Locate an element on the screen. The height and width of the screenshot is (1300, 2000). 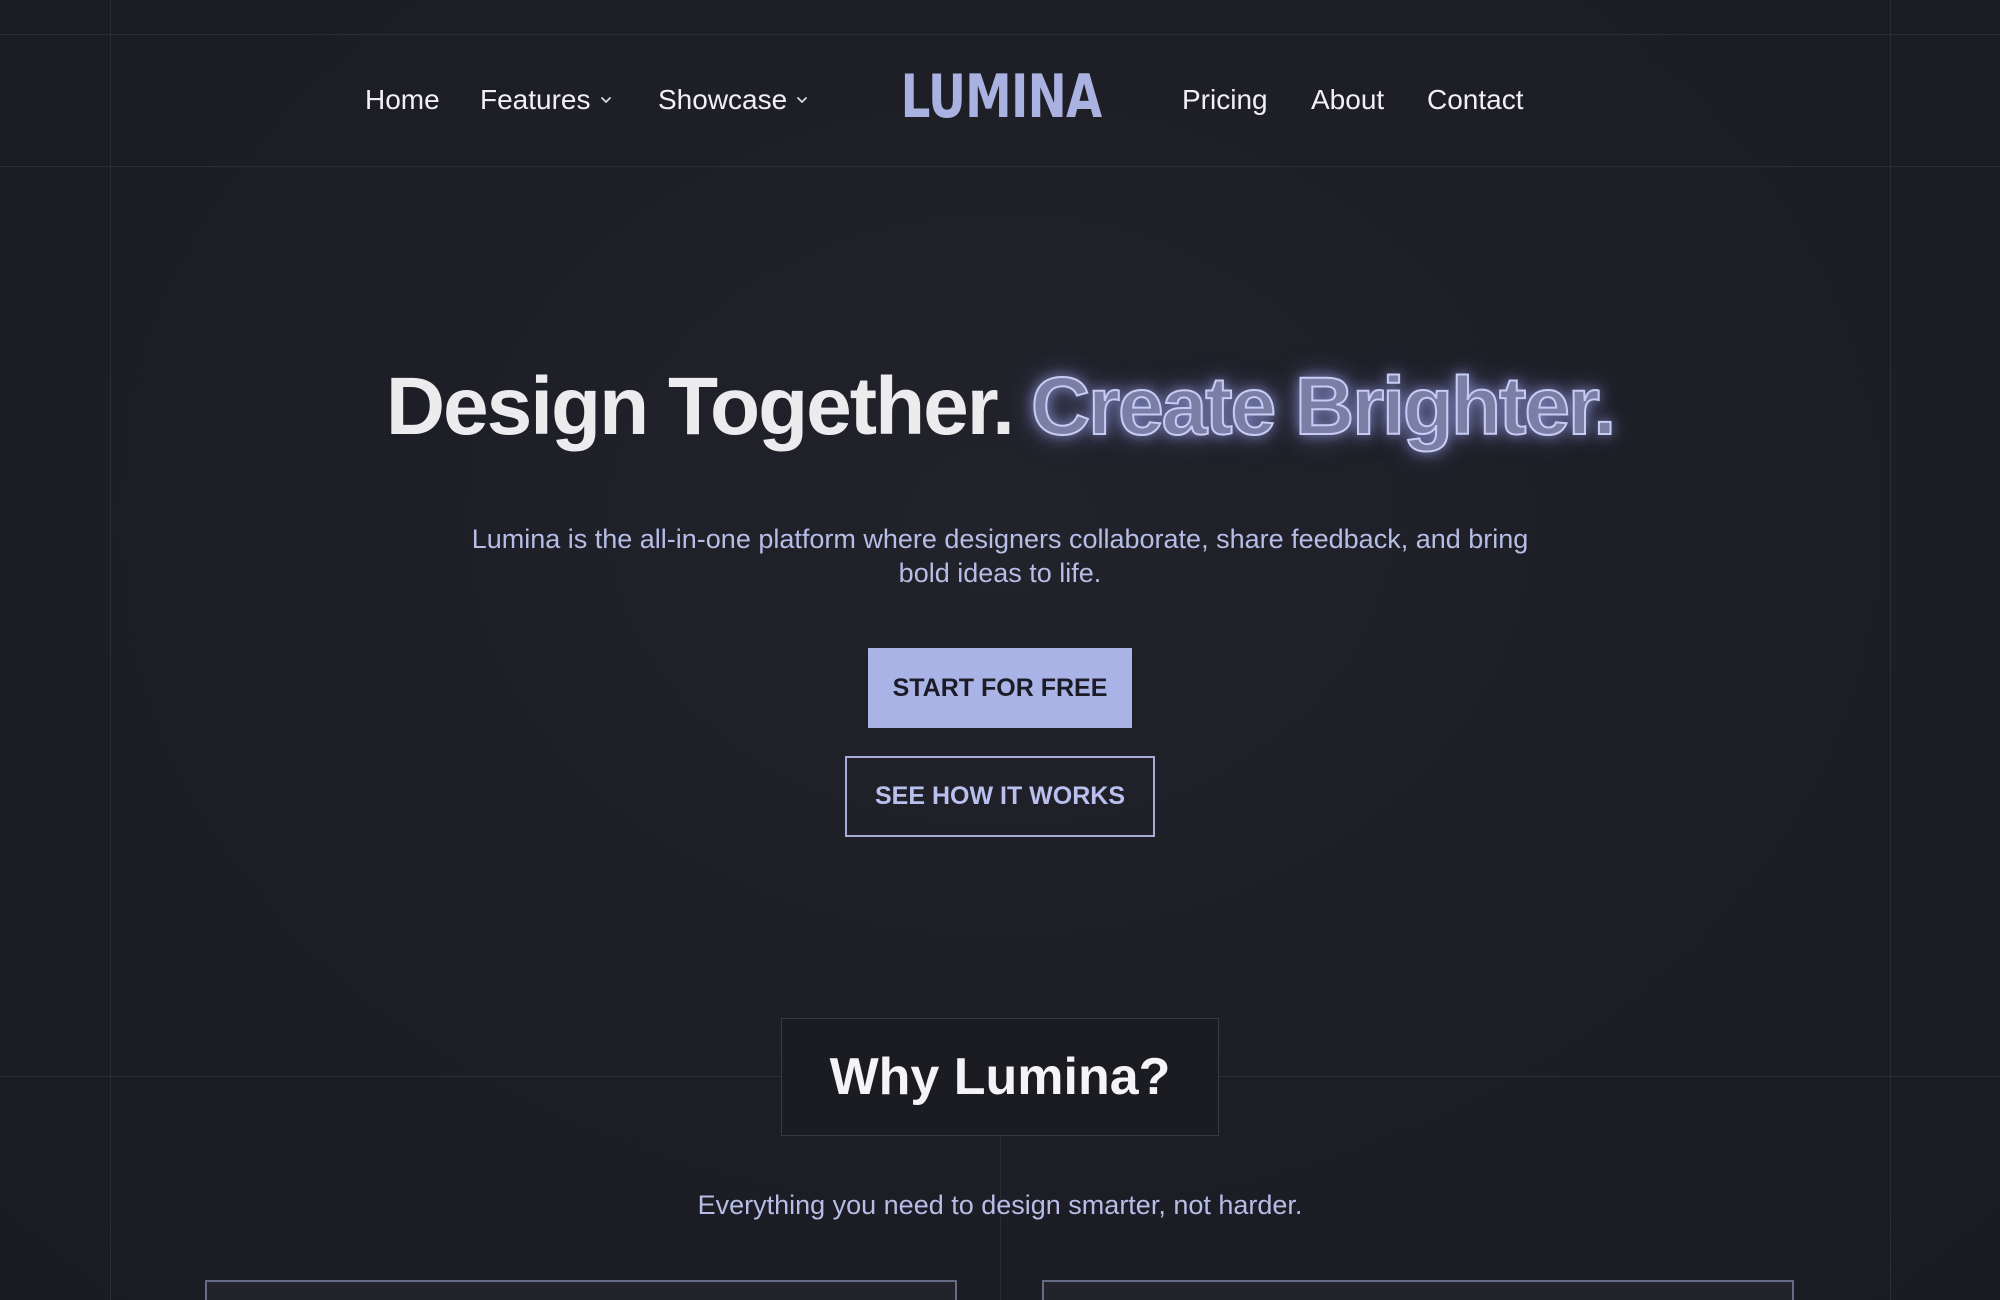
nav-home-label: Home is located at coordinates (402, 99).